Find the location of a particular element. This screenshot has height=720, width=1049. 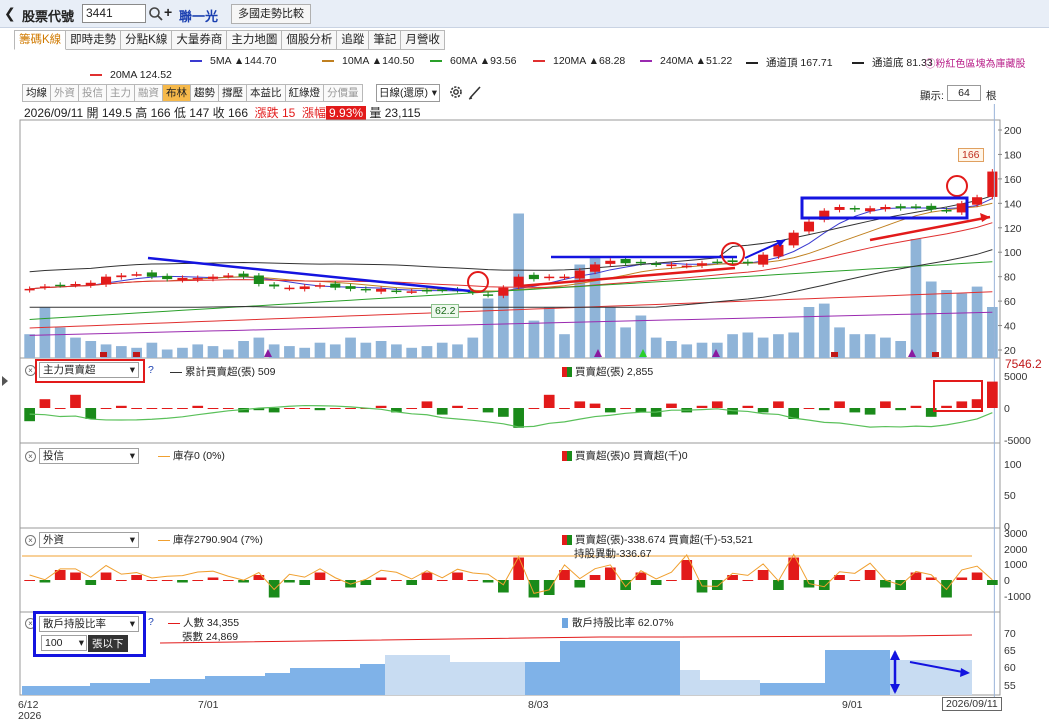

net-buy-legend: 買賣超(張) 2,855 is located at coordinates (607, 371).